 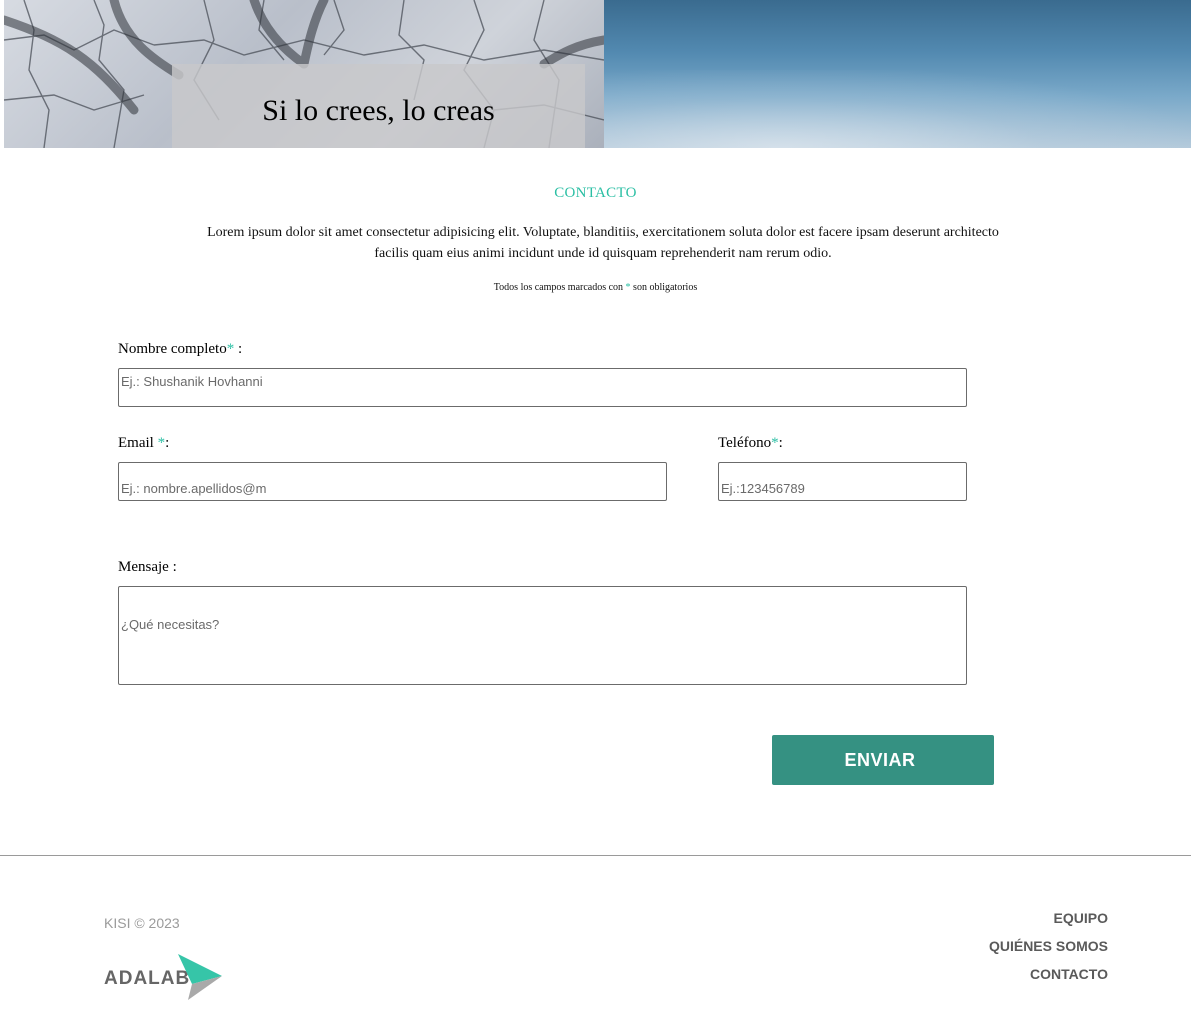 I want to click on required-note-text: Todos los campos marcados con, so click(x=559, y=287).